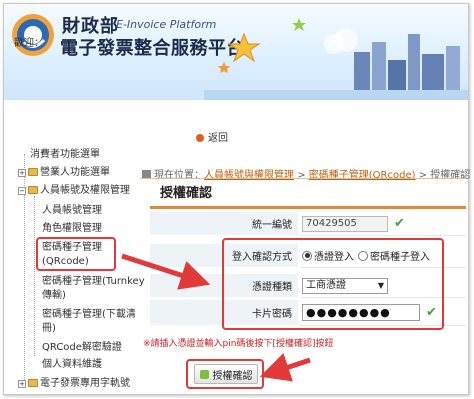 The width and height of the screenshot is (474, 399). I want to click on sidebar-item-qrcode-verify: QRCode解密驗證, so click(82, 347).